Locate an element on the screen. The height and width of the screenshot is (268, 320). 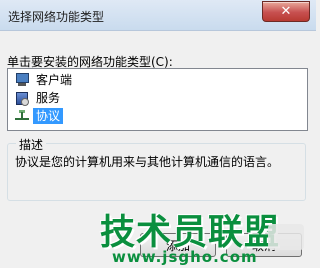
list-item-client: 客户端 is located at coordinates (44, 79).